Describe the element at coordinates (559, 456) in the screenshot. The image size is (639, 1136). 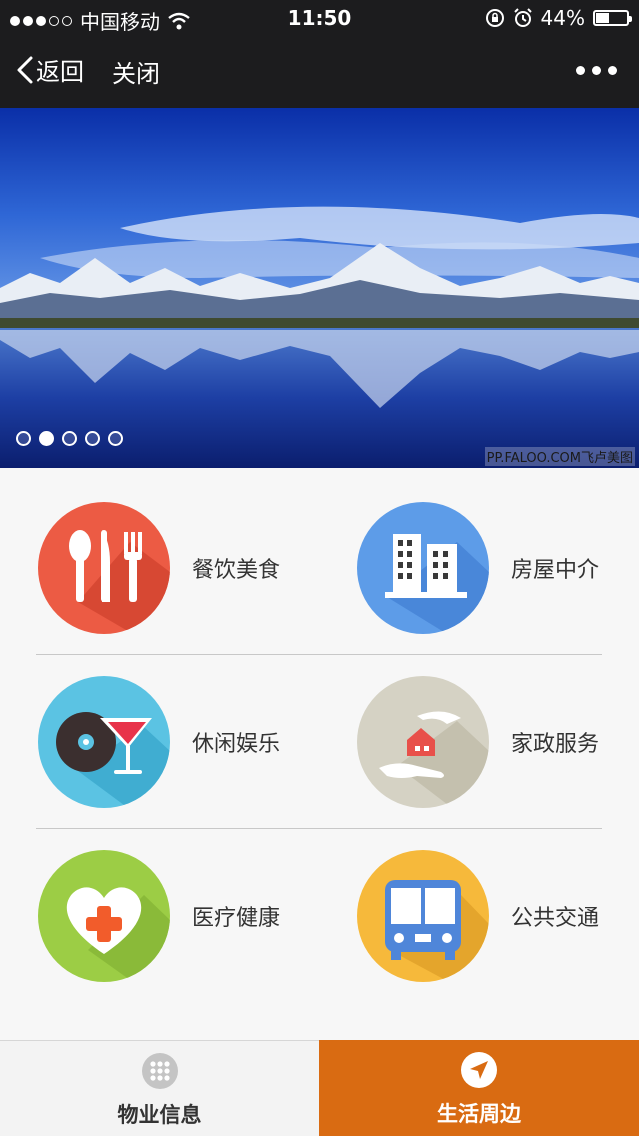
I see `banner-watermark: PP.FALOO.COM飞卢美图` at that location.